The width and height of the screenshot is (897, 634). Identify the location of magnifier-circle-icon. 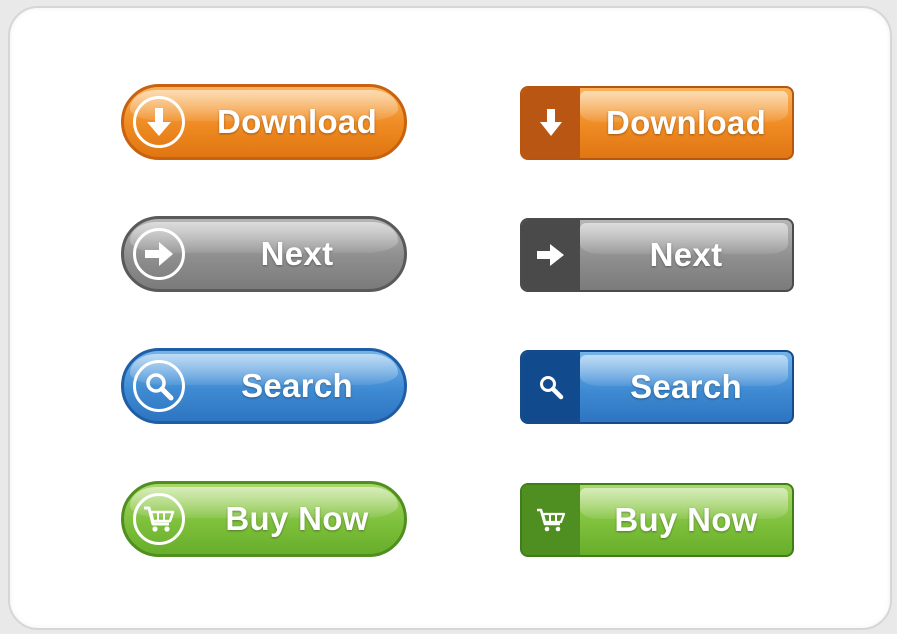
(159, 386).